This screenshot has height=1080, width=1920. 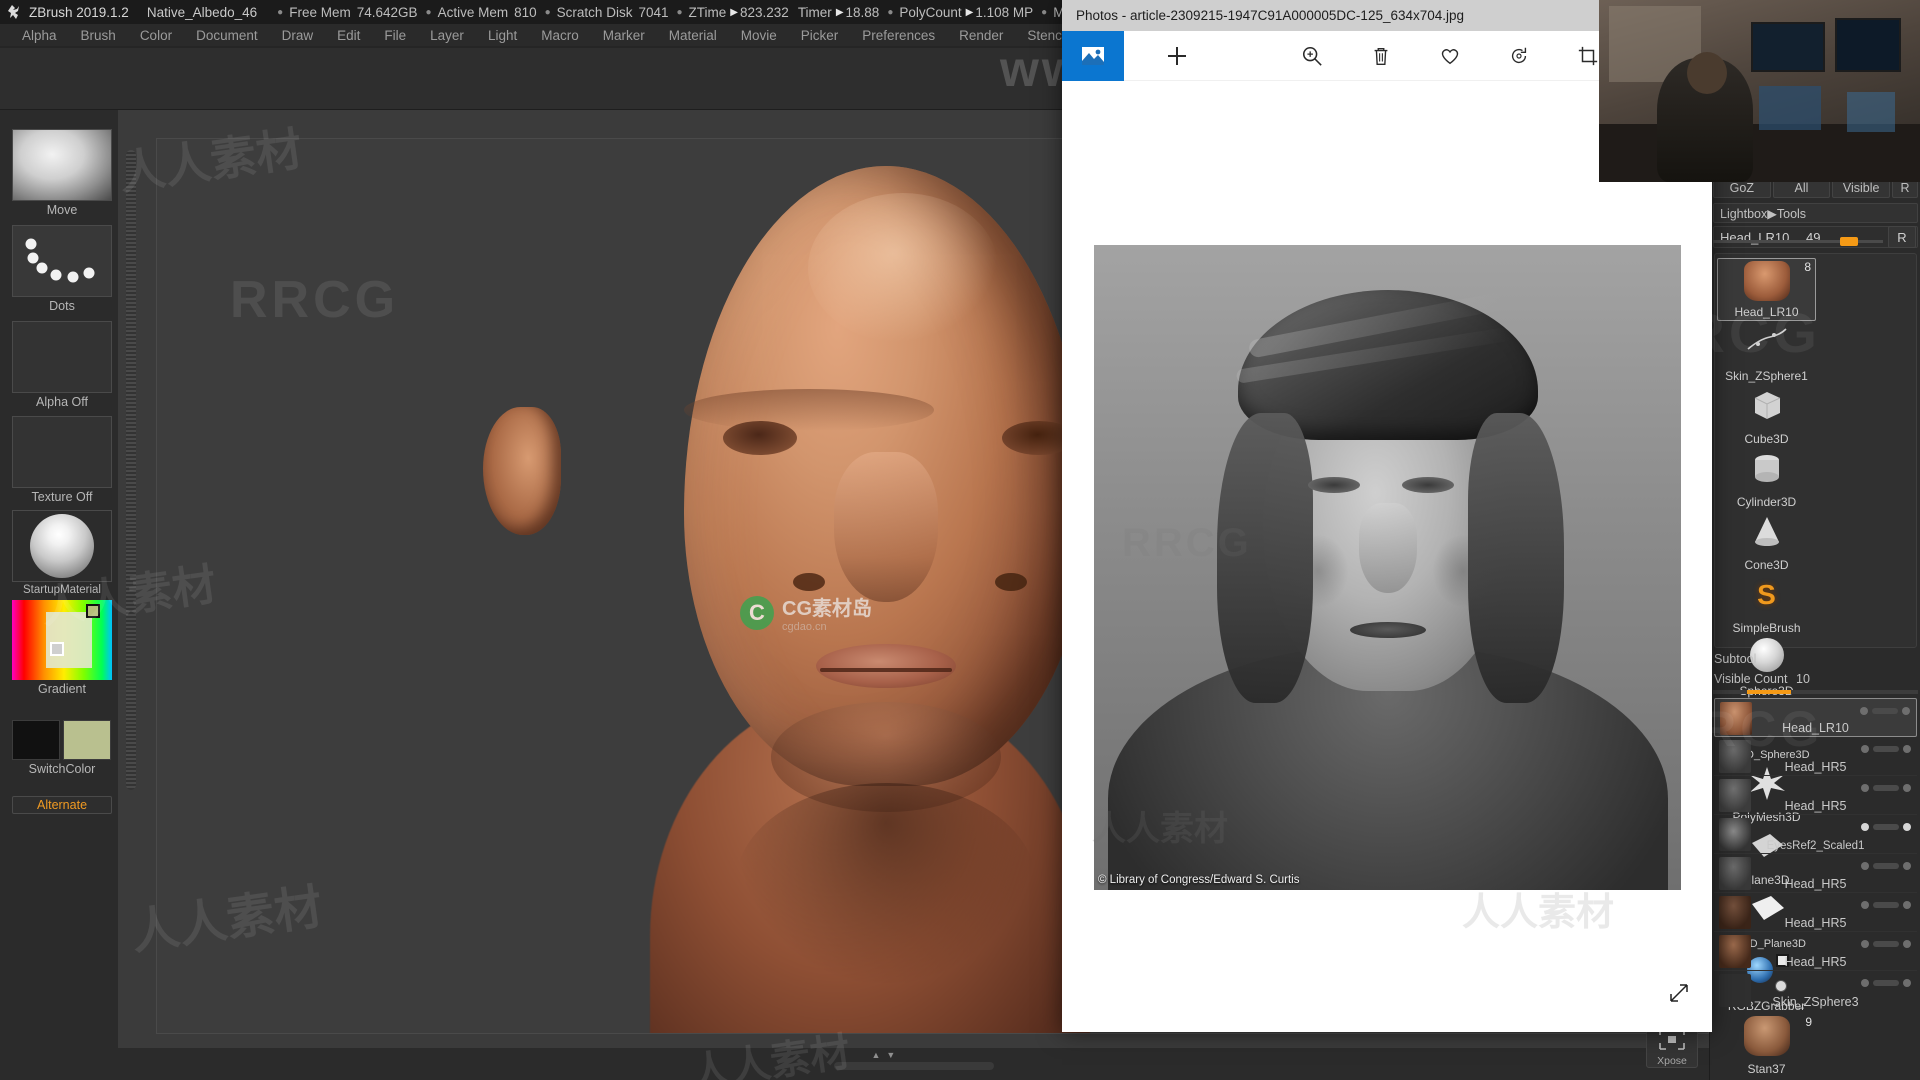 I want to click on menu-layer: Layer, so click(x=447, y=35).